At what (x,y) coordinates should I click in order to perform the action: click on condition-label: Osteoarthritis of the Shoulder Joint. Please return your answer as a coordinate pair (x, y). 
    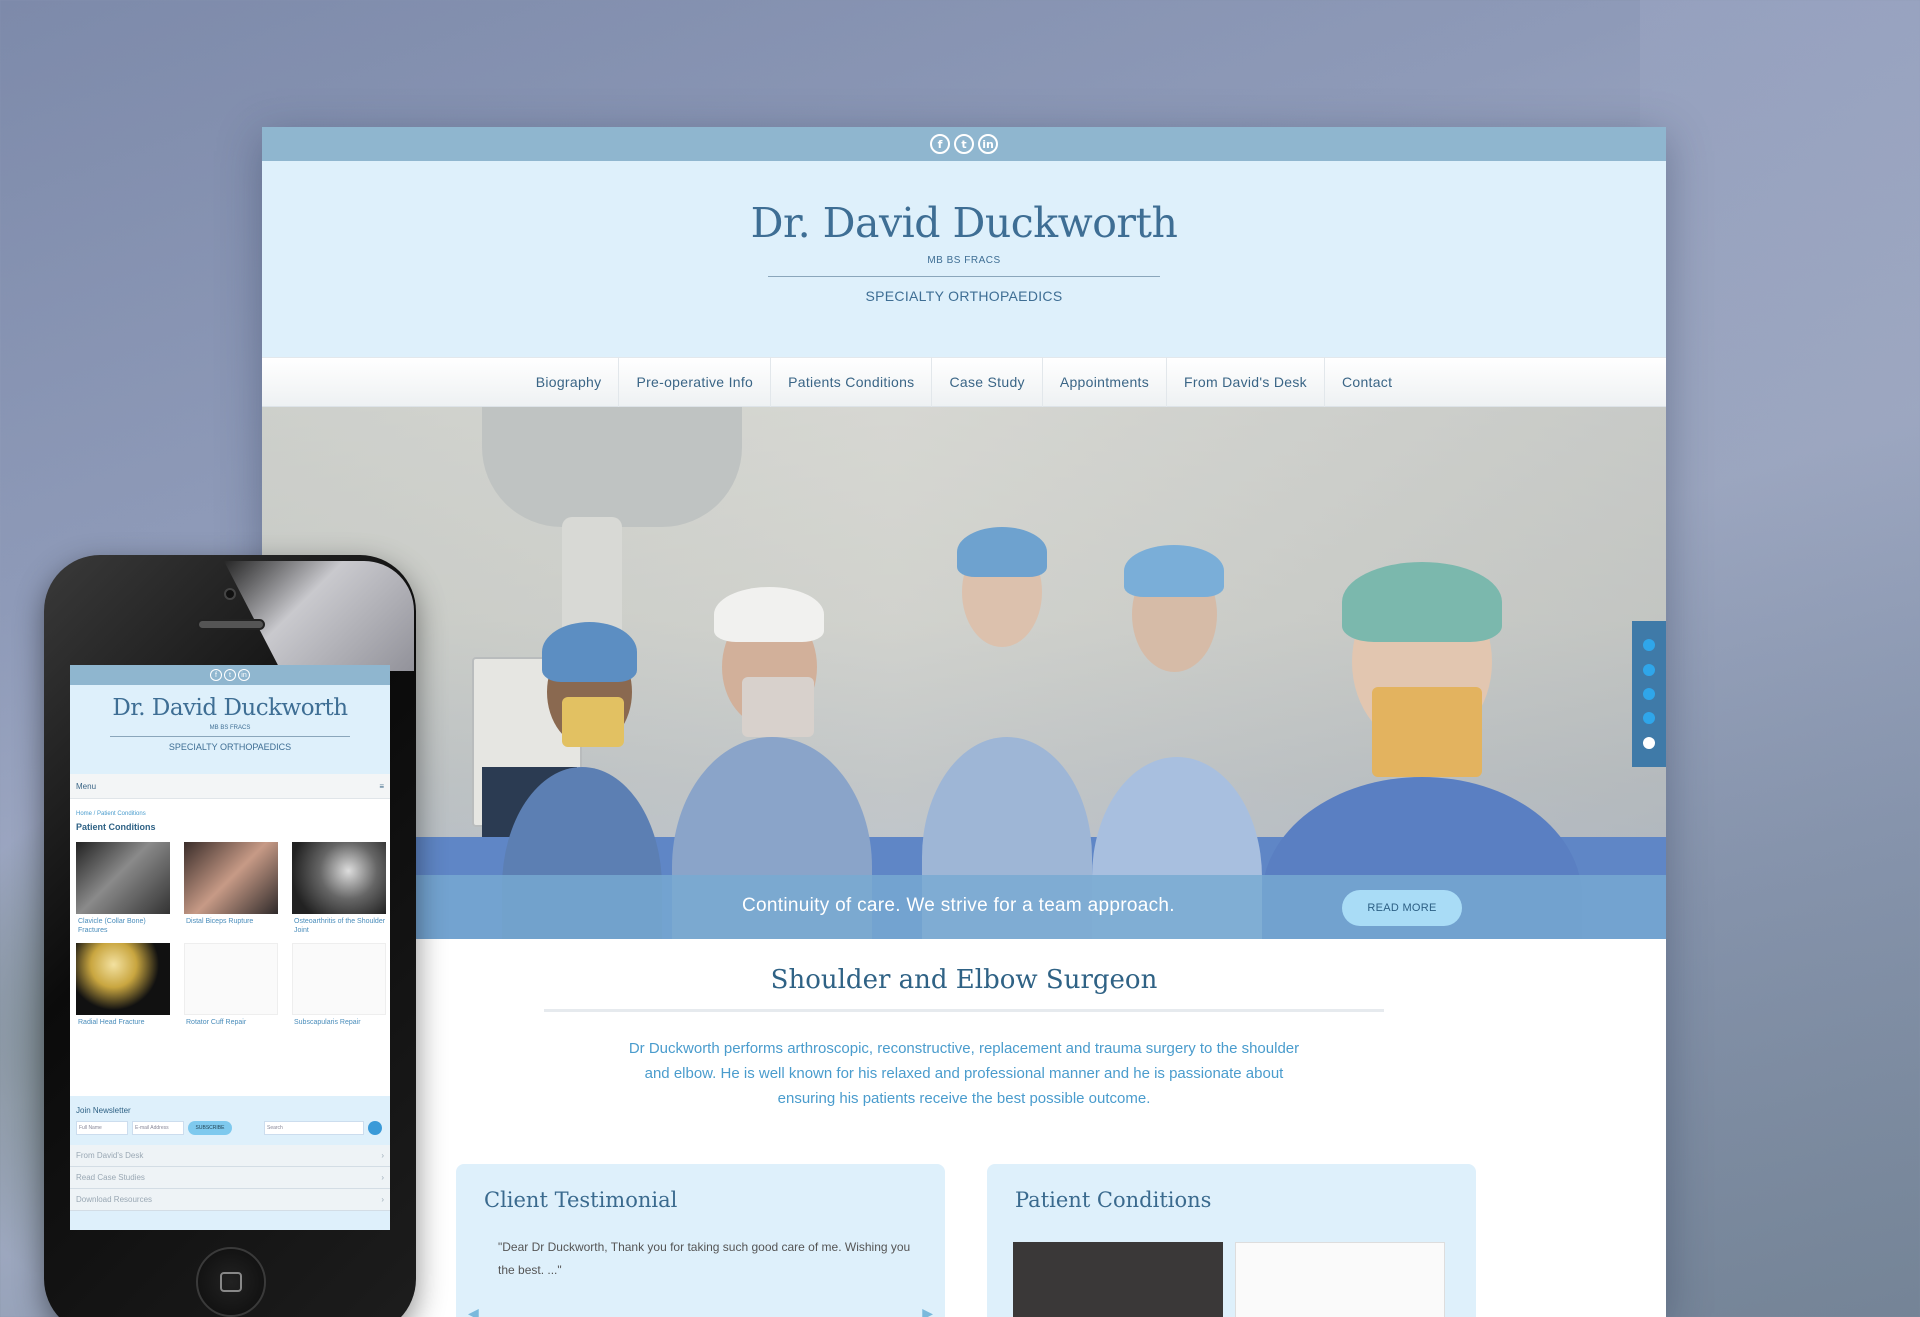
    Looking at the image, I should click on (340, 926).